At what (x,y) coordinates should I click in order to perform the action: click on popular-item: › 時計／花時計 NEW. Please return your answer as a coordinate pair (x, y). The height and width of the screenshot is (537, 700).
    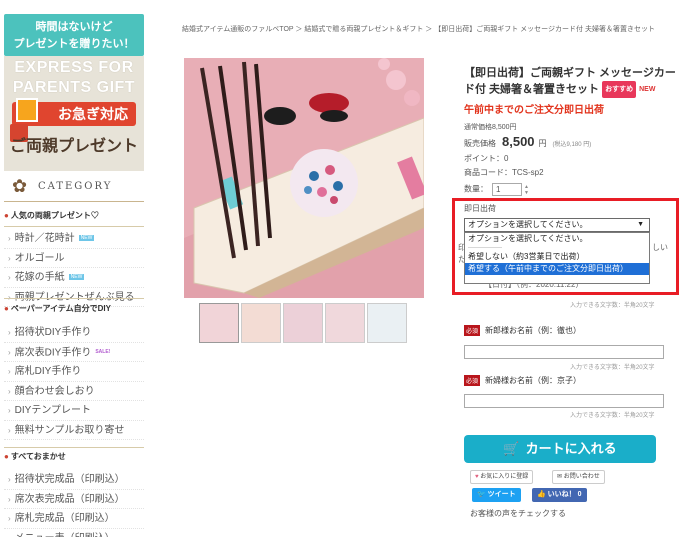
    Looking at the image, I should click on (74, 239).